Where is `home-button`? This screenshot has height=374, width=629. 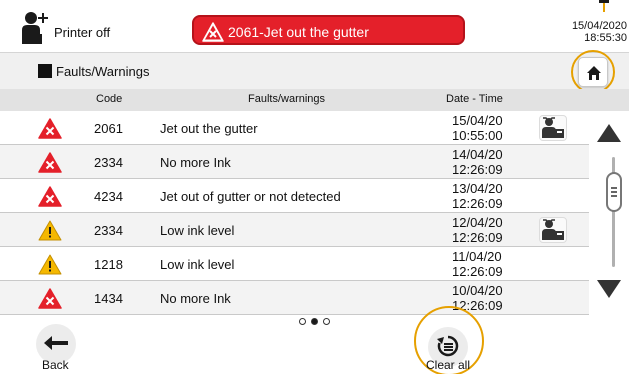
home-button is located at coordinates (593, 72).